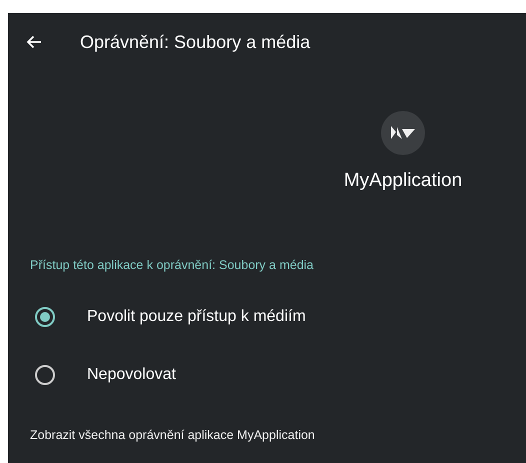 This screenshot has width=526, height=463. I want to click on app-name: MyApplication, so click(403, 181).